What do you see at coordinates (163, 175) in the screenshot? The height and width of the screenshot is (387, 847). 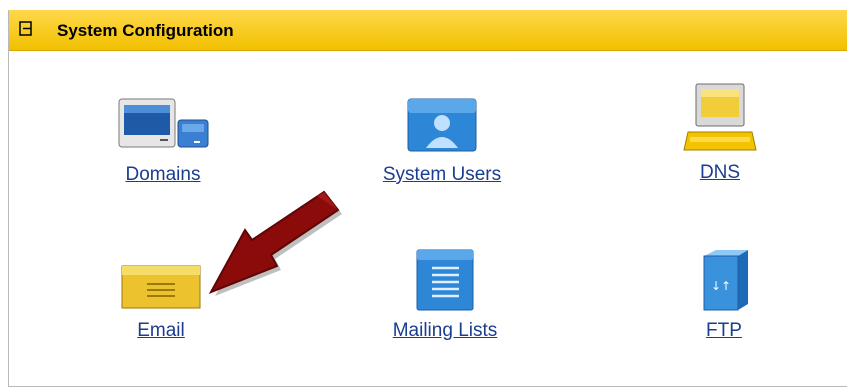 I see `domains-link: Domains` at bounding box center [163, 175].